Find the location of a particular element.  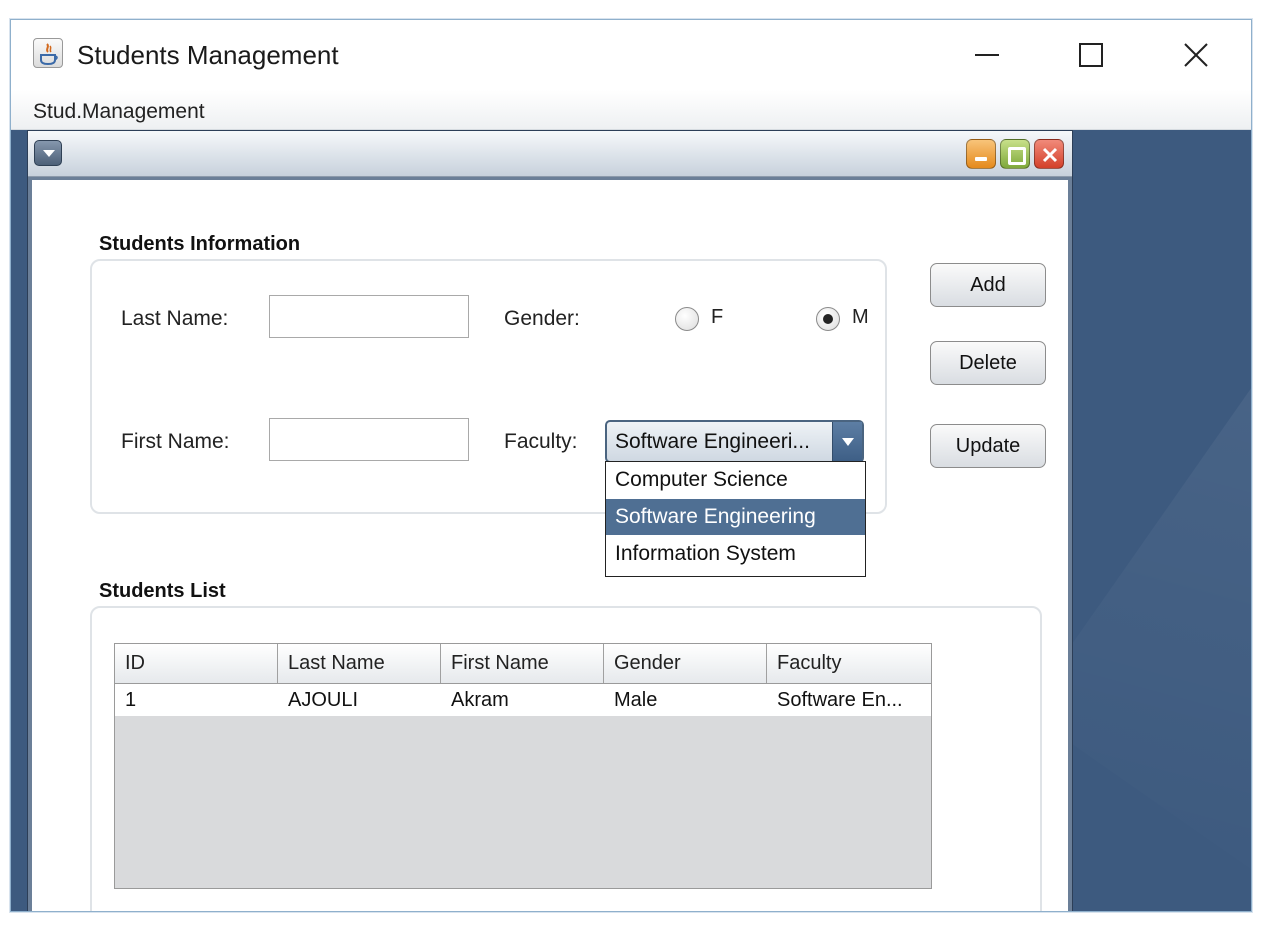

faculty-option-computer-science: Computer Science is located at coordinates (735, 480).